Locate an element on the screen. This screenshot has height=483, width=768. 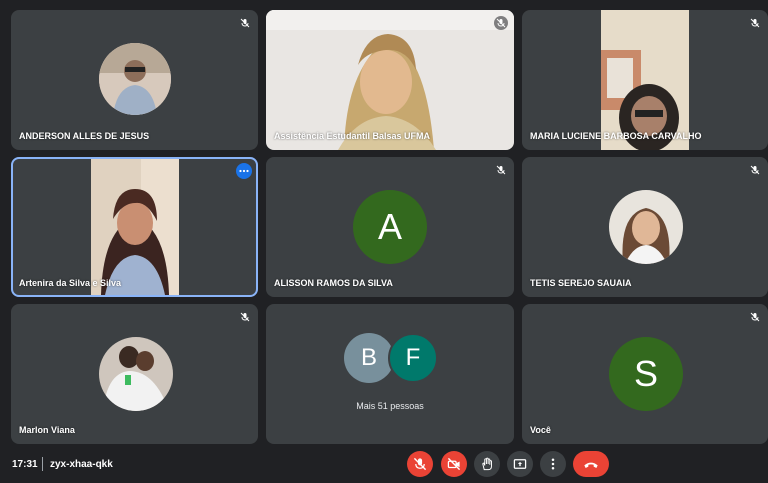
participant-tile-artenira: Artenira da Silva e Silva is located at coordinates (134, 227).